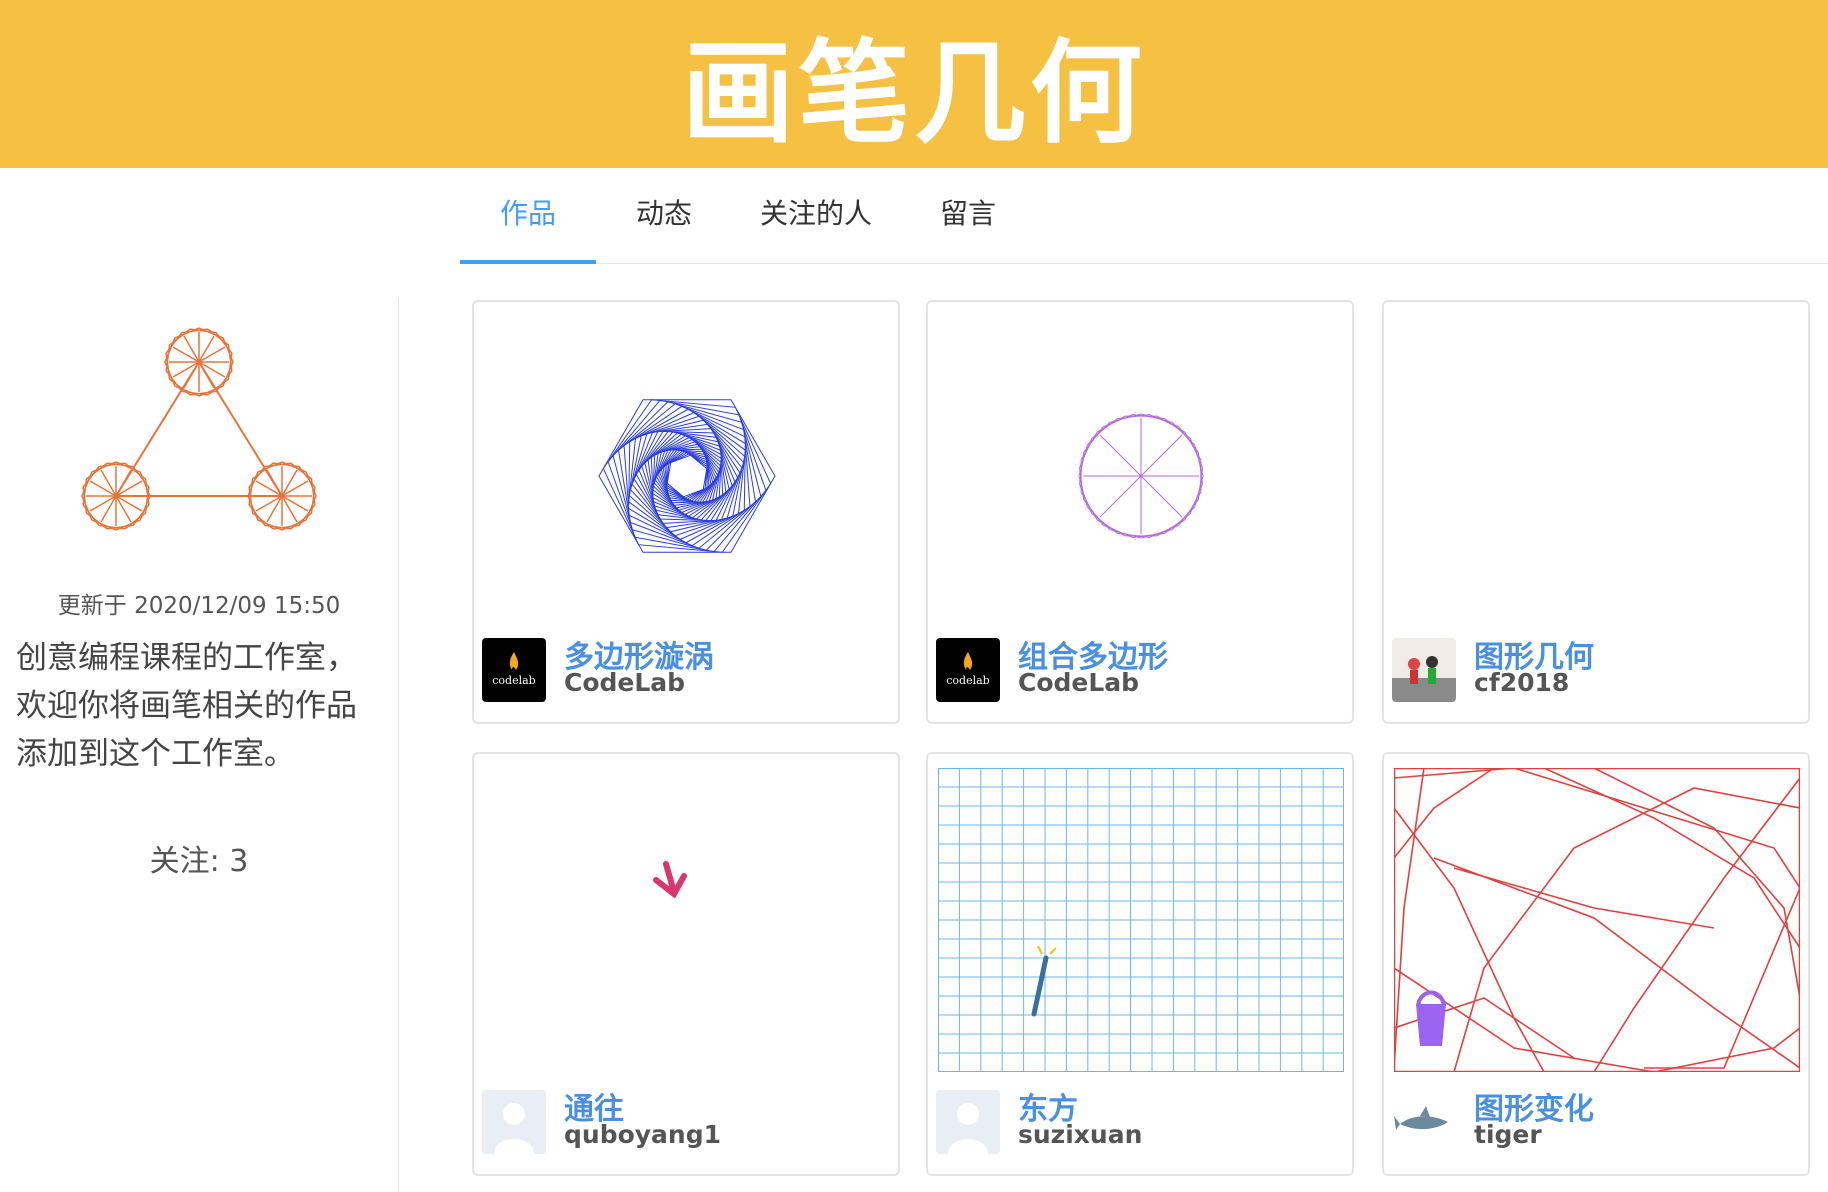  What do you see at coordinates (199, 861) in the screenshot?
I see `follow-count: 关注: 3` at bounding box center [199, 861].